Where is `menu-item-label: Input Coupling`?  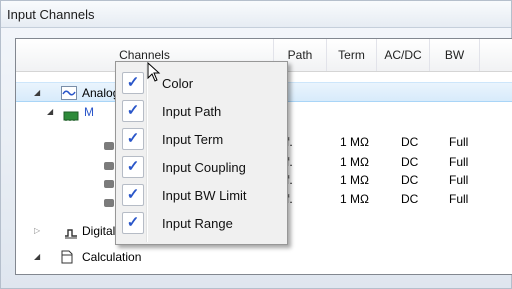
menu-item-label: Input Coupling is located at coordinates (204, 167).